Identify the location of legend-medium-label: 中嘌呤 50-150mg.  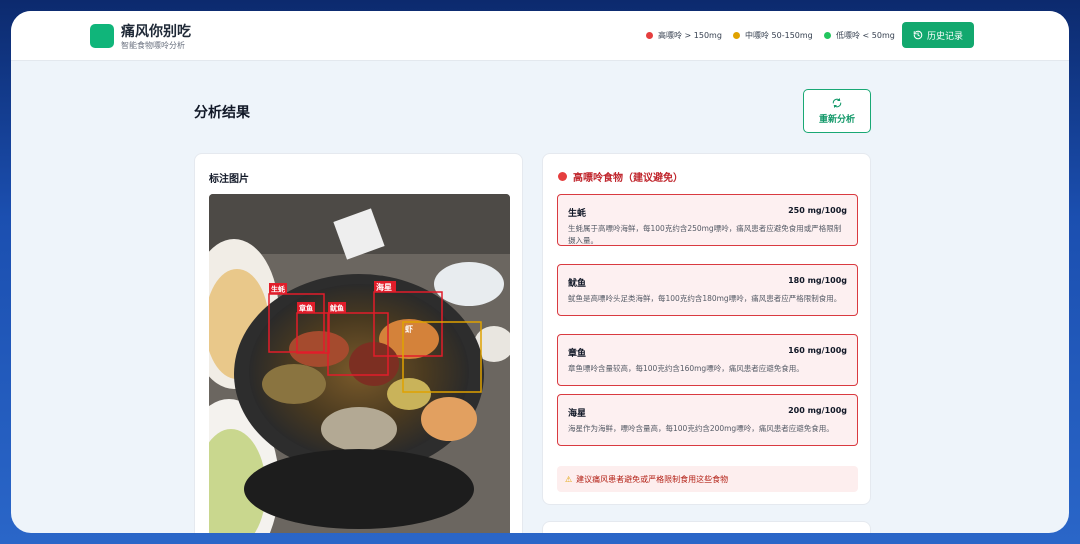
(779, 35).